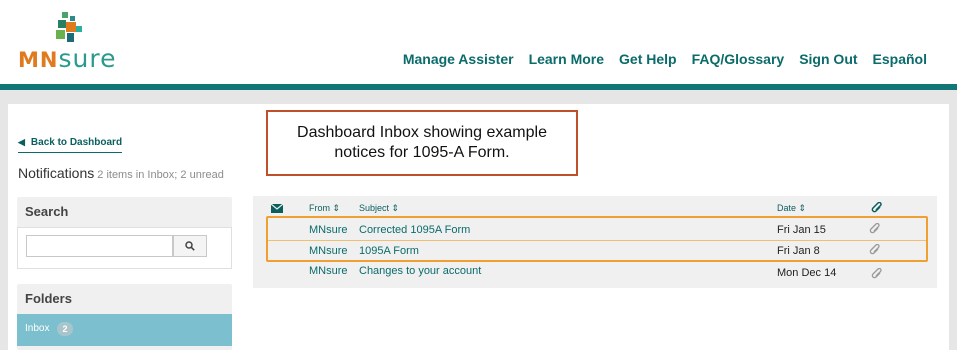 Image resolution: width=957 pixels, height=350 pixels. What do you see at coordinates (787, 208) in the screenshot?
I see `column-date-label: Date` at bounding box center [787, 208].